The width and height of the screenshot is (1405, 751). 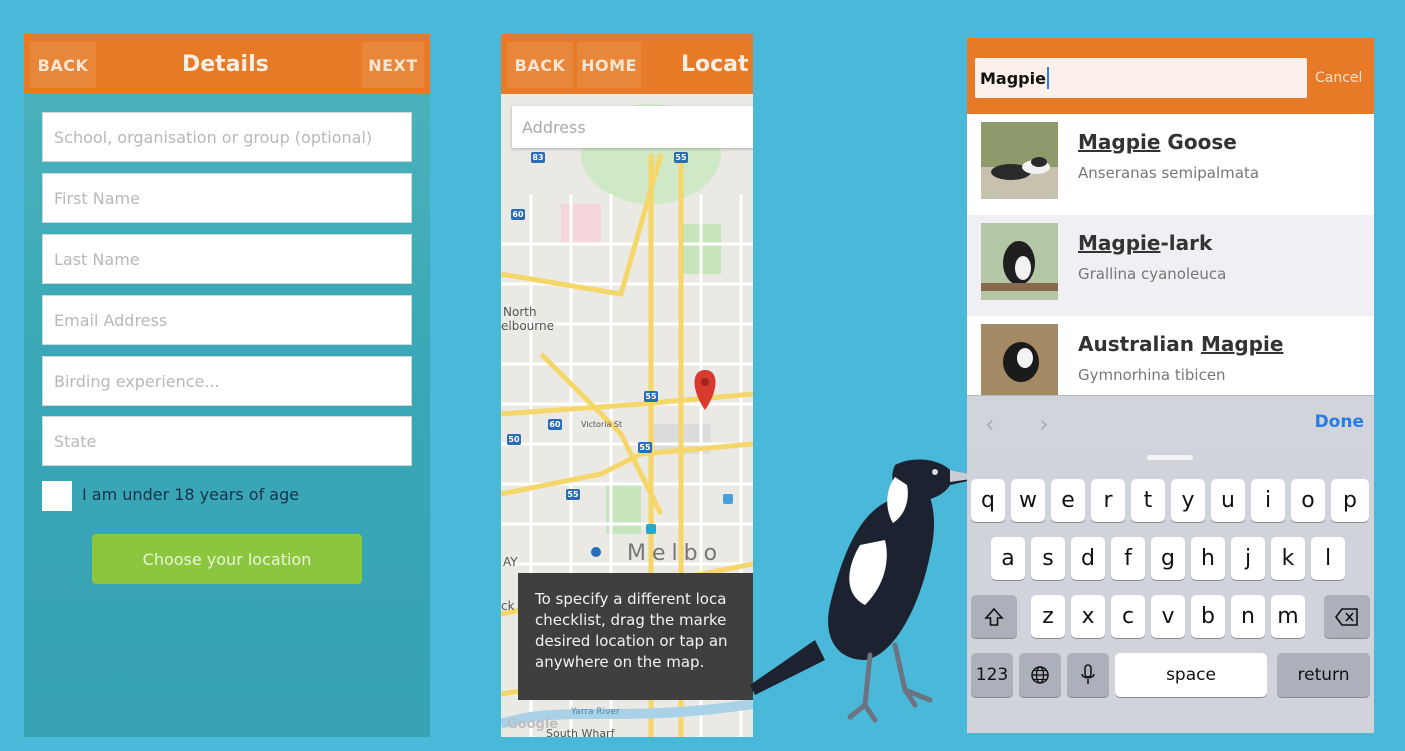 What do you see at coordinates (1152, 375) in the screenshot?
I see `result-scientific-name: Gymnorhina tibicen` at bounding box center [1152, 375].